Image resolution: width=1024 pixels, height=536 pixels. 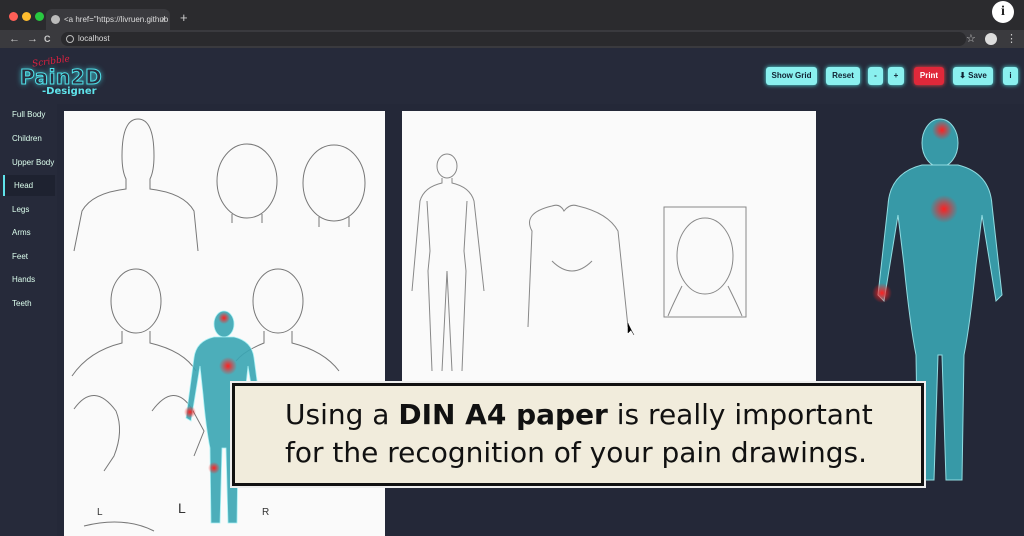 I want to click on info-overlay-icon: i, so click(x=1003, y=12).